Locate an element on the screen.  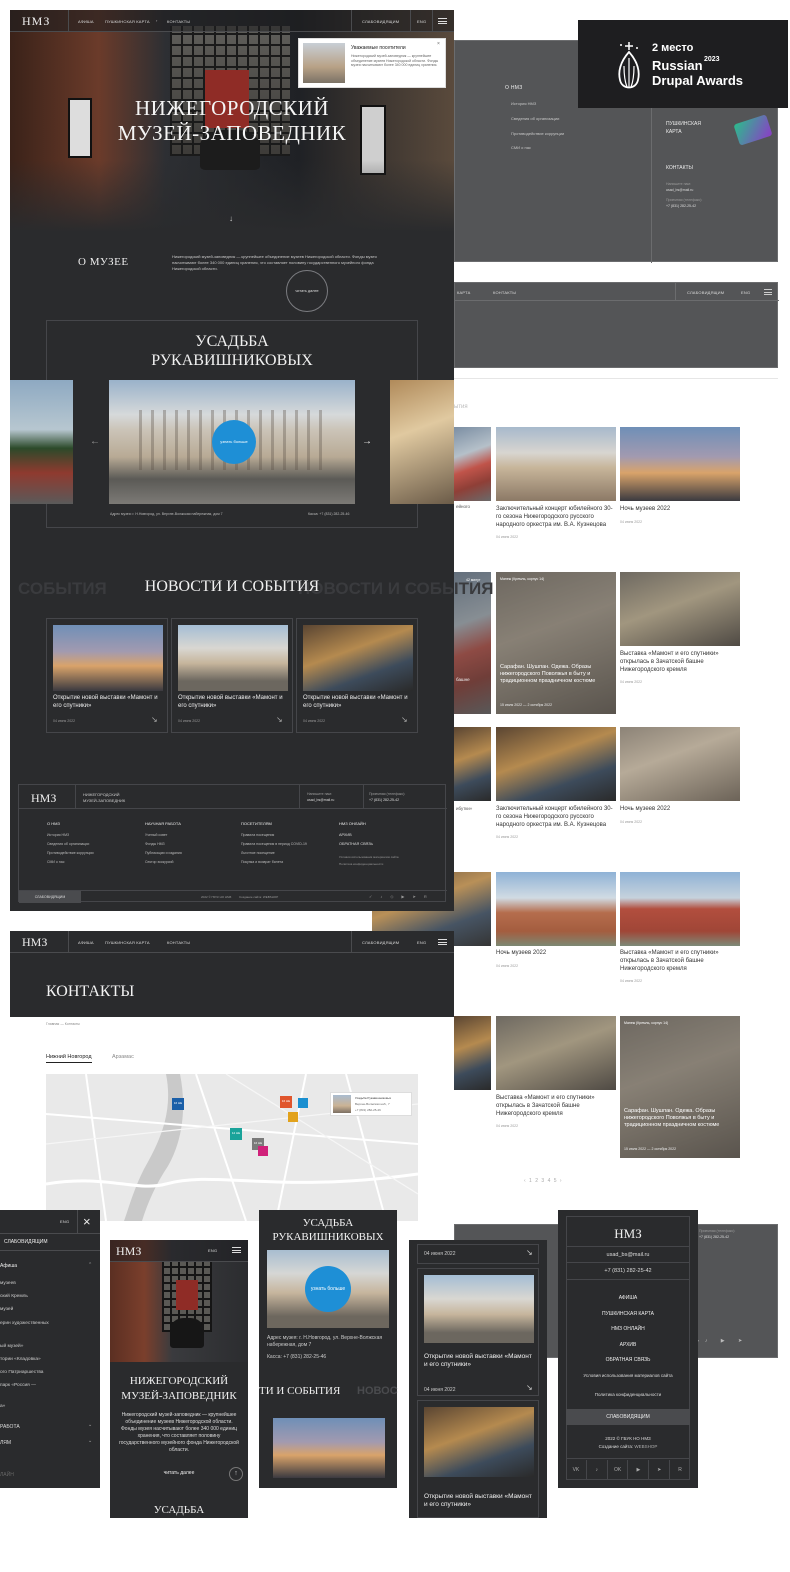
footer-link: СМИ о нас is located at coordinates (93, 862).